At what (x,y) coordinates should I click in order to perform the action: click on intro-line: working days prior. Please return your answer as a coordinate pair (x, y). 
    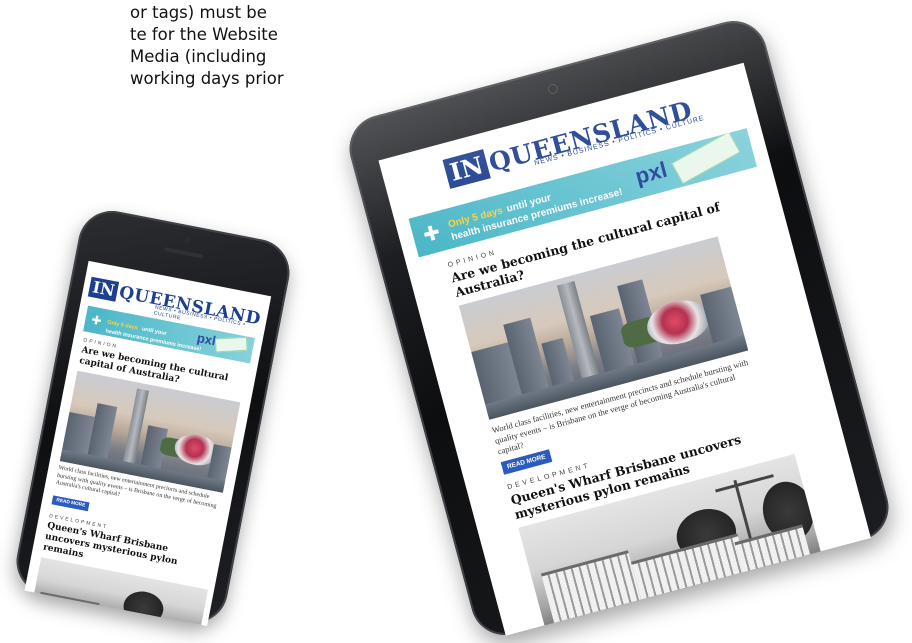
    Looking at the image, I should click on (207, 78).